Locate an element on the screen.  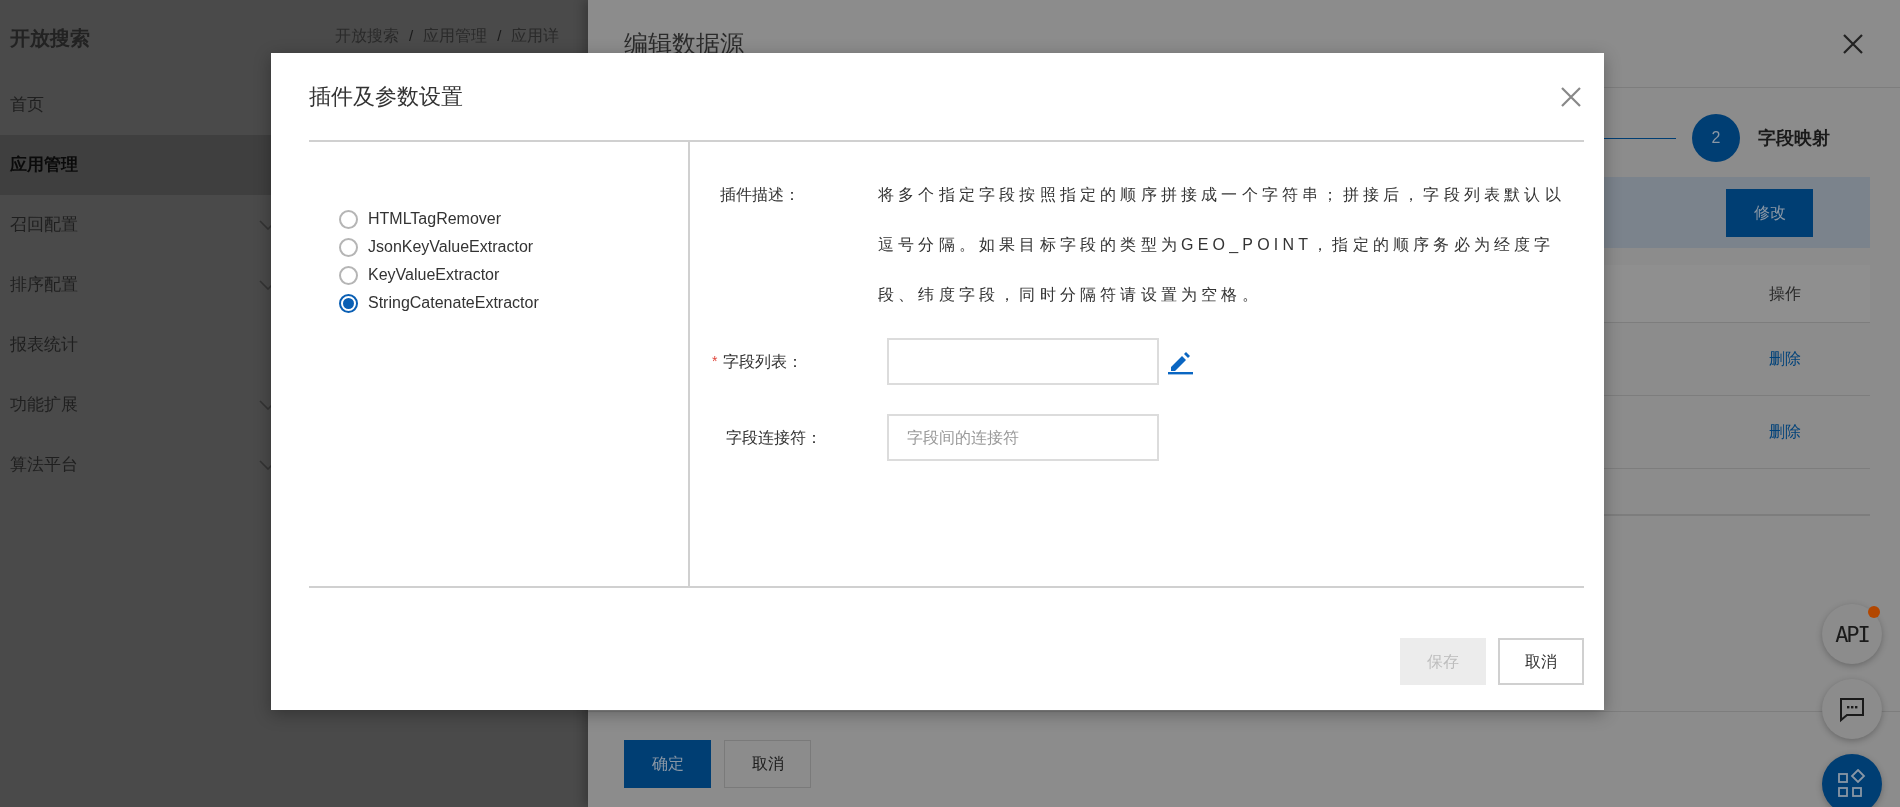
confirm-button: 确定 is located at coordinates (667, 764).